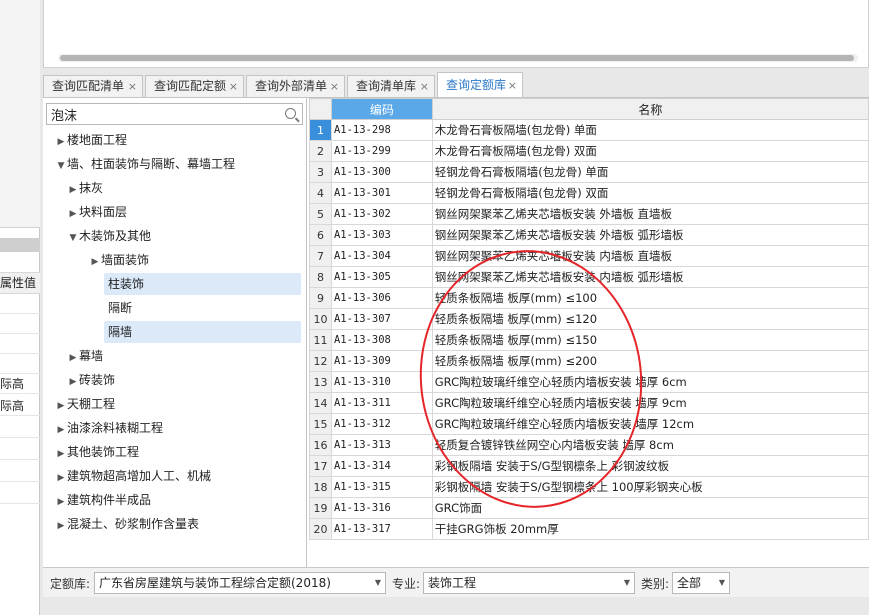  I want to click on code-cell: A1-13-310, so click(381, 382).